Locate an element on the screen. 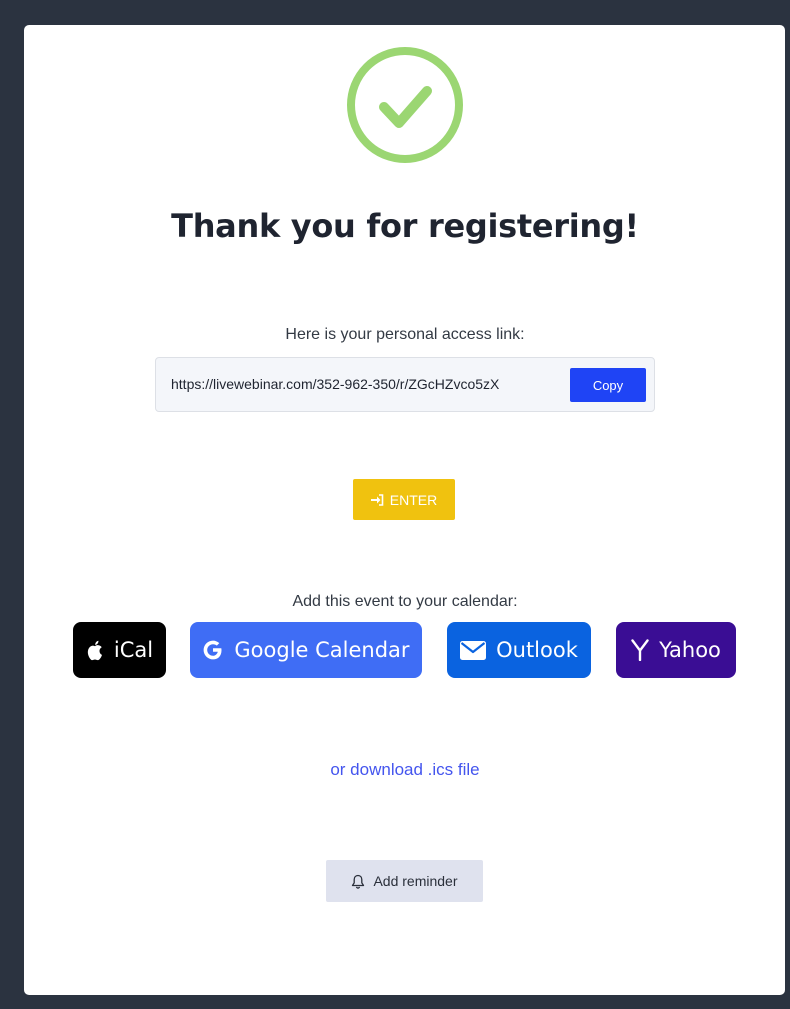  access-link-label: Here is your personal access link: is located at coordinates (405, 334).